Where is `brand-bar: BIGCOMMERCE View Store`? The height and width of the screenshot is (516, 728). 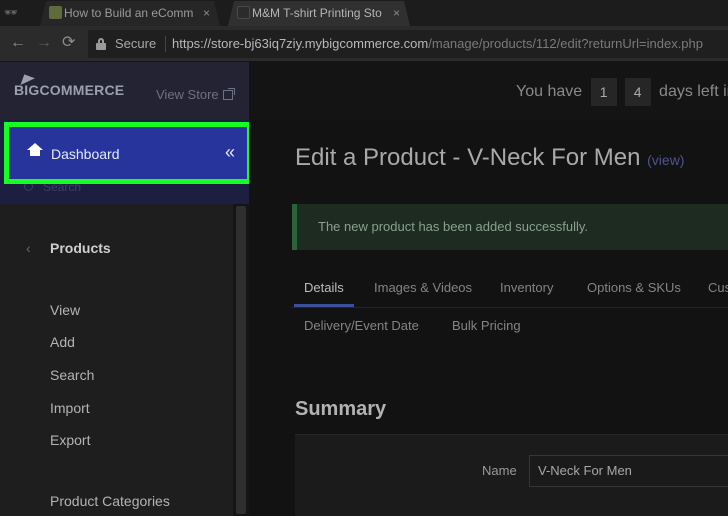
brand-bar: BIGCOMMERCE View Store is located at coordinates (124, 91).